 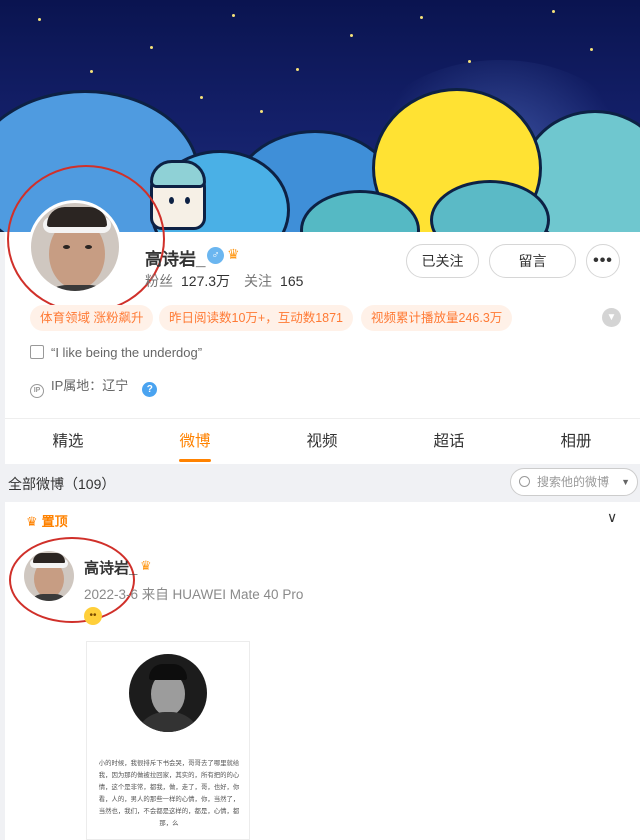 What do you see at coordinates (159, 281) in the screenshot?
I see `fans-label: 粉丝` at bounding box center [159, 281].